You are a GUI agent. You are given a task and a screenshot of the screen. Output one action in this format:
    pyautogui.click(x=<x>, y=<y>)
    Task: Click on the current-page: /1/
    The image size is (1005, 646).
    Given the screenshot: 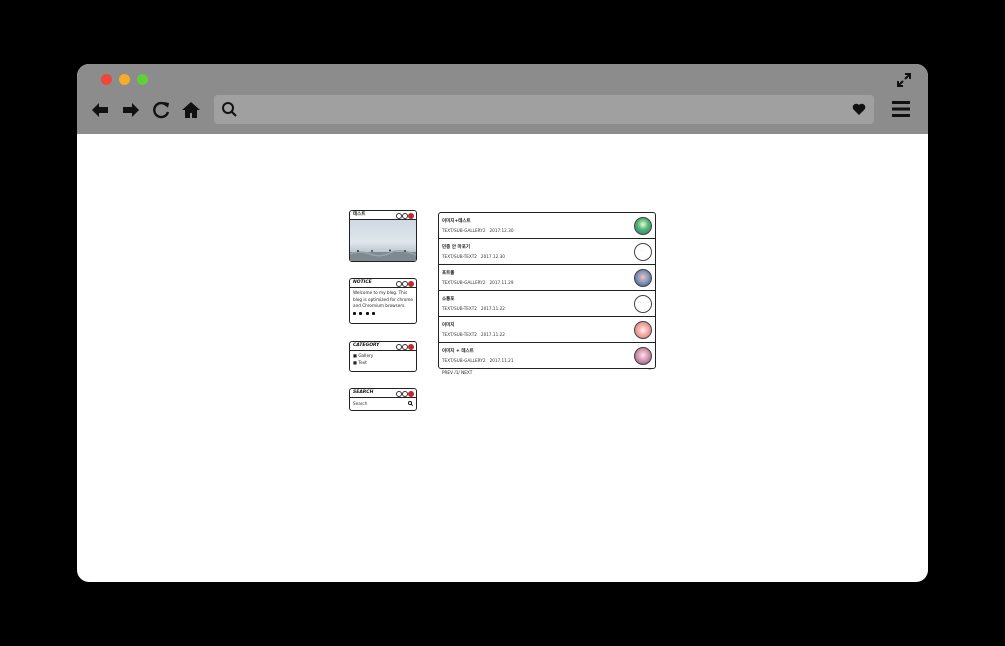 What is the action you would take?
    pyautogui.click(x=457, y=372)
    